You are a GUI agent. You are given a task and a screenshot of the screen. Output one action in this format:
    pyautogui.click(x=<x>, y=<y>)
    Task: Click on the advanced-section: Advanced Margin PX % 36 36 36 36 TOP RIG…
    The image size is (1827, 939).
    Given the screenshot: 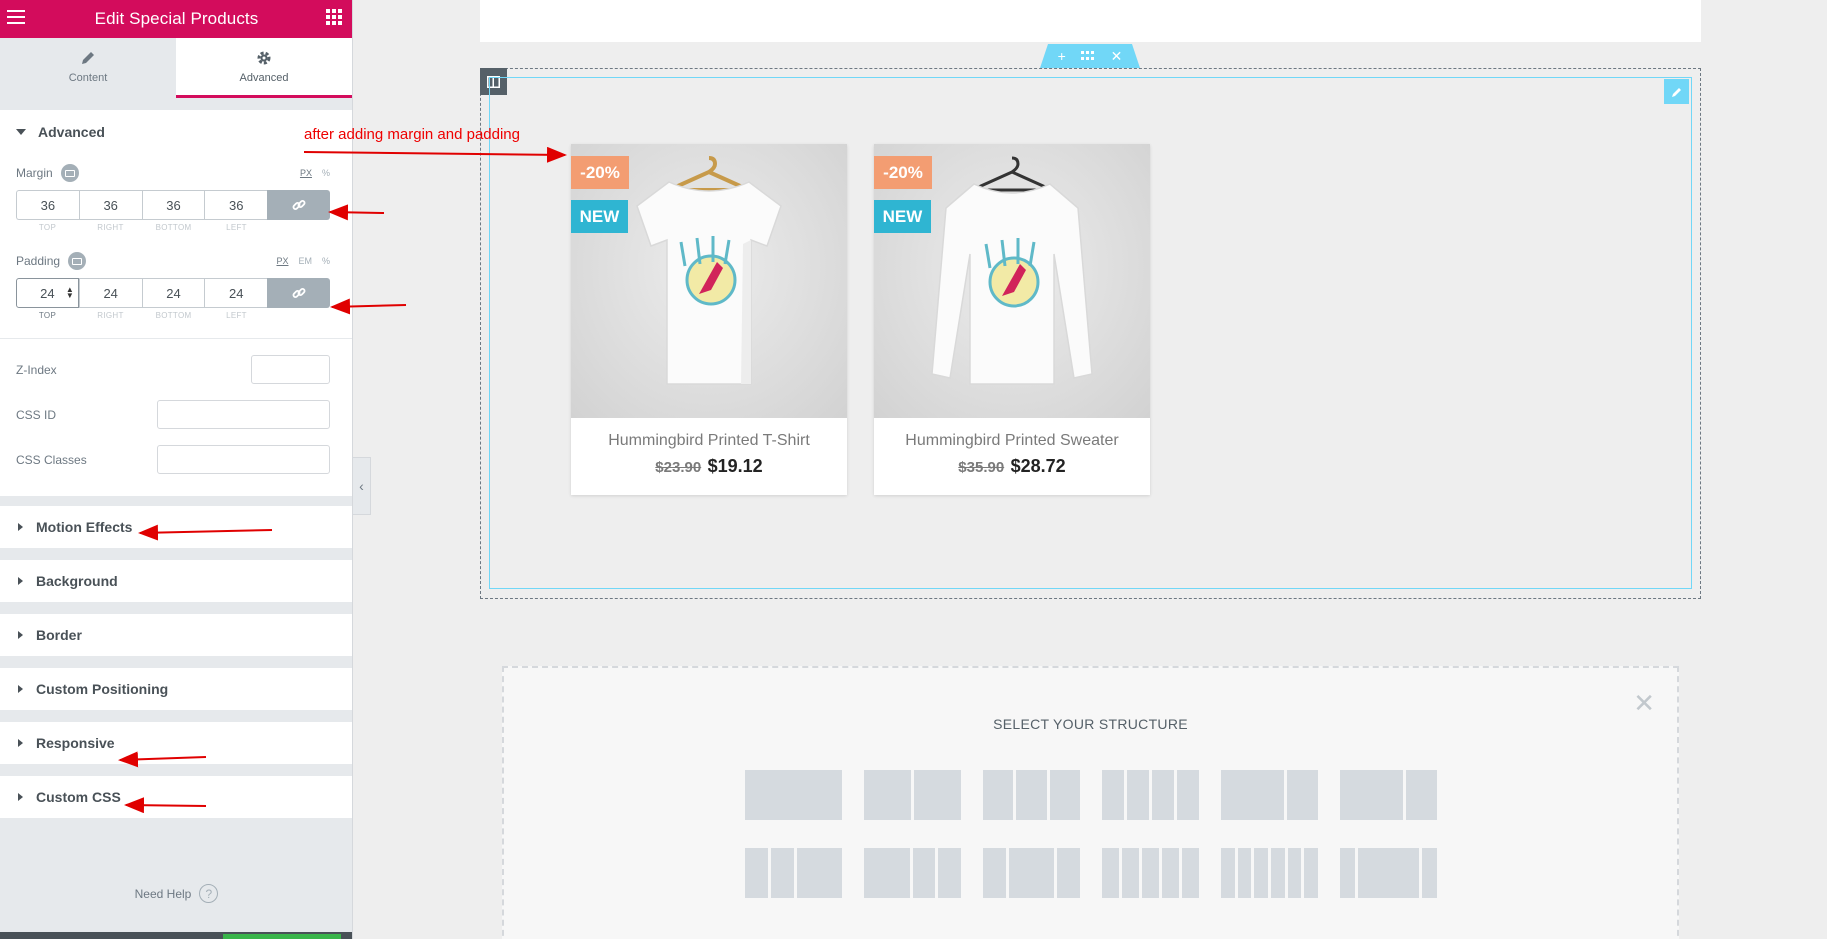 What is the action you would take?
    pyautogui.click(x=176, y=303)
    